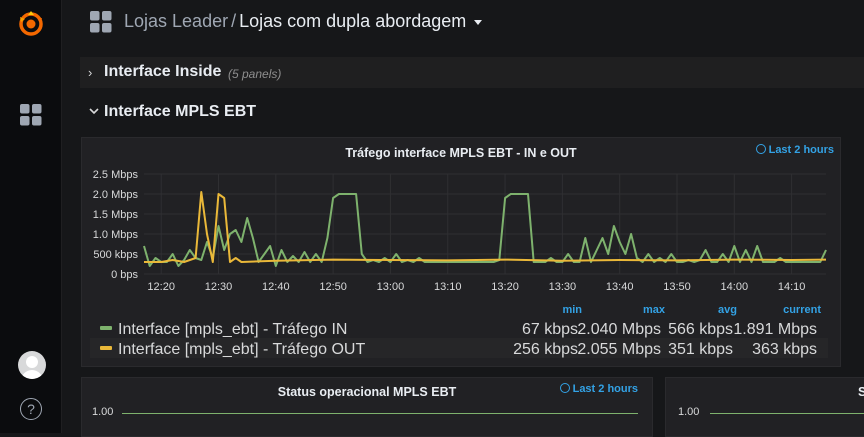 The height and width of the screenshot is (437, 864). What do you see at coordinates (505, 286) in the screenshot?
I see `x-tick-label: 13:20` at bounding box center [505, 286].